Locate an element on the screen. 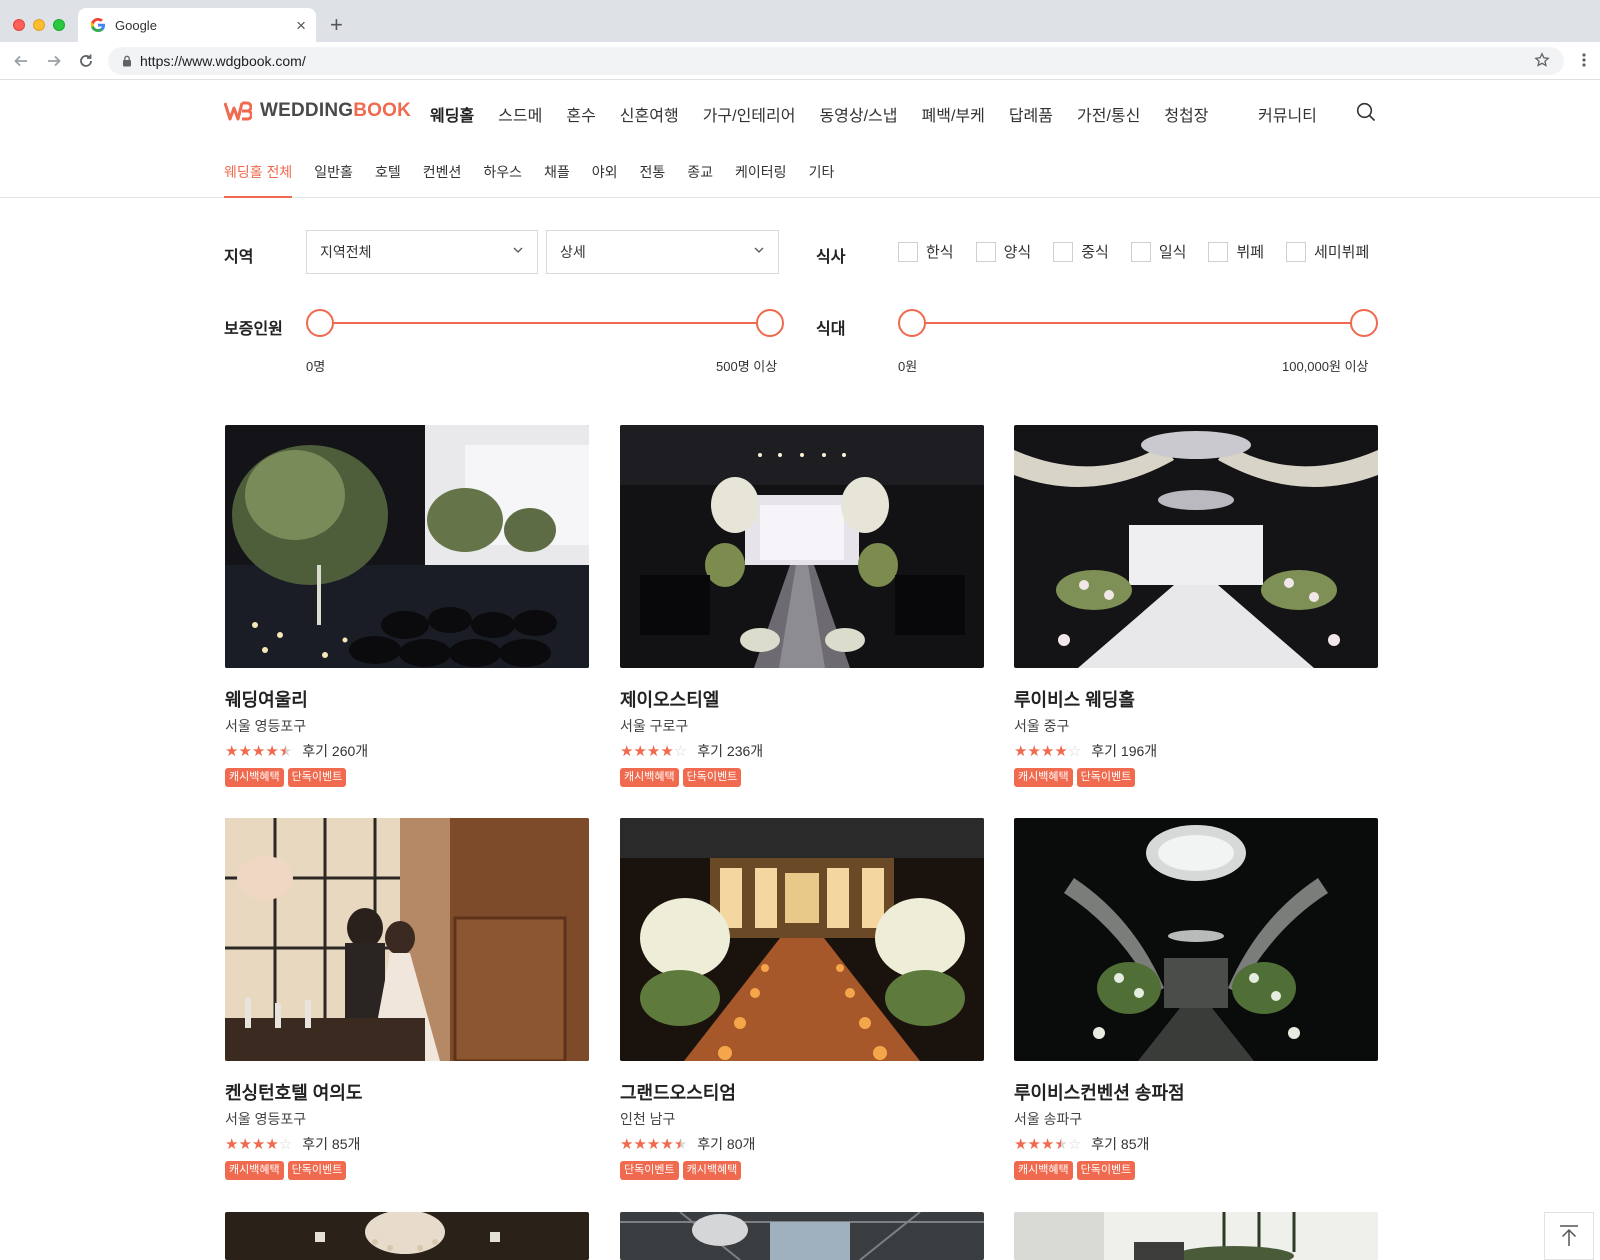  nav-item-sdm: 스드메 is located at coordinates (520, 114).